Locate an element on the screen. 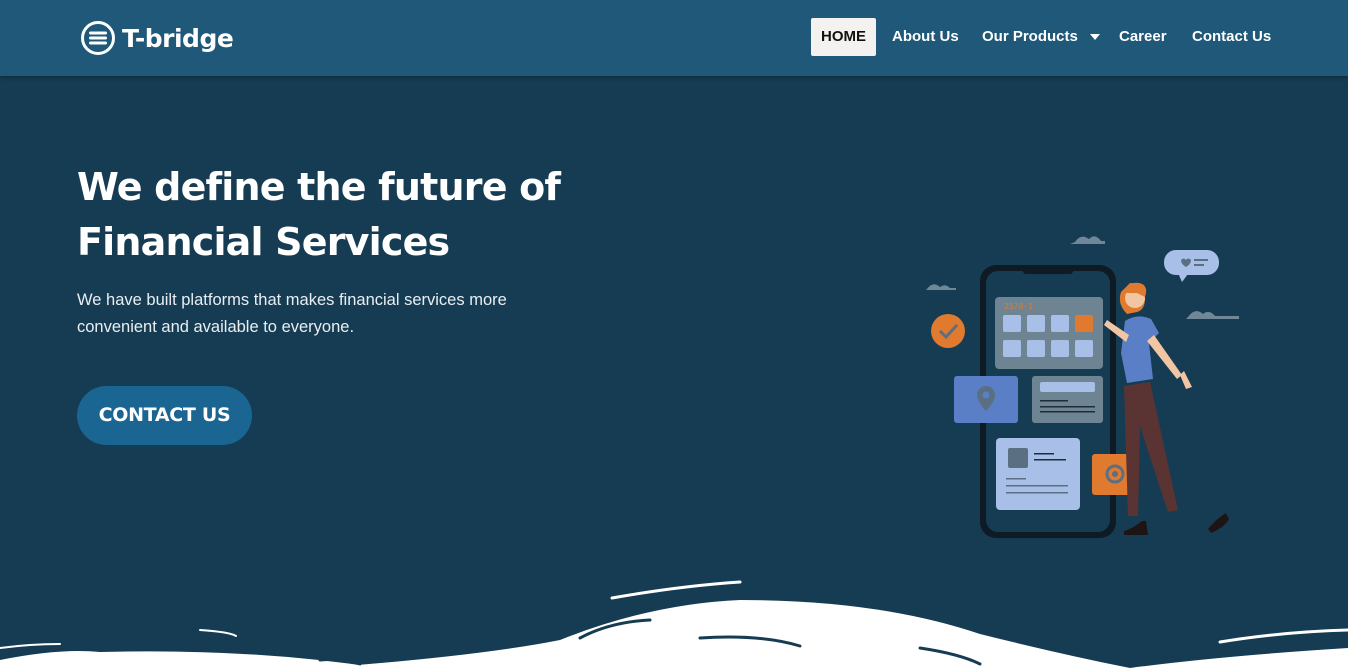 The height and width of the screenshot is (668, 1348). chat-heart-icon is located at coordinates (1191, 266).